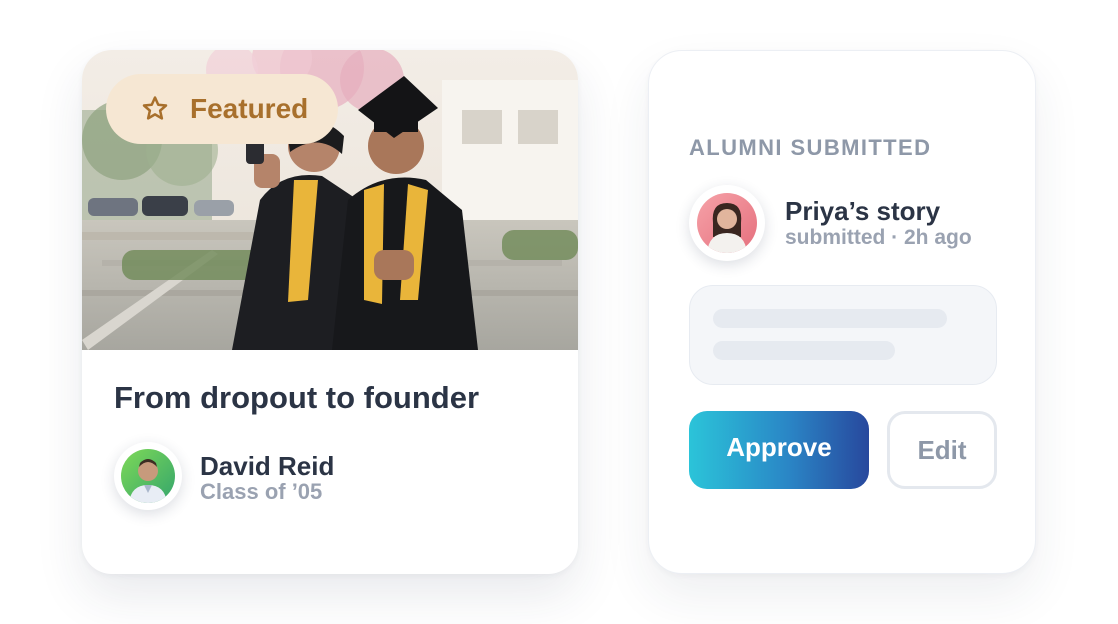 The image size is (1118, 624). I want to click on submitter-avatar, so click(727, 223).